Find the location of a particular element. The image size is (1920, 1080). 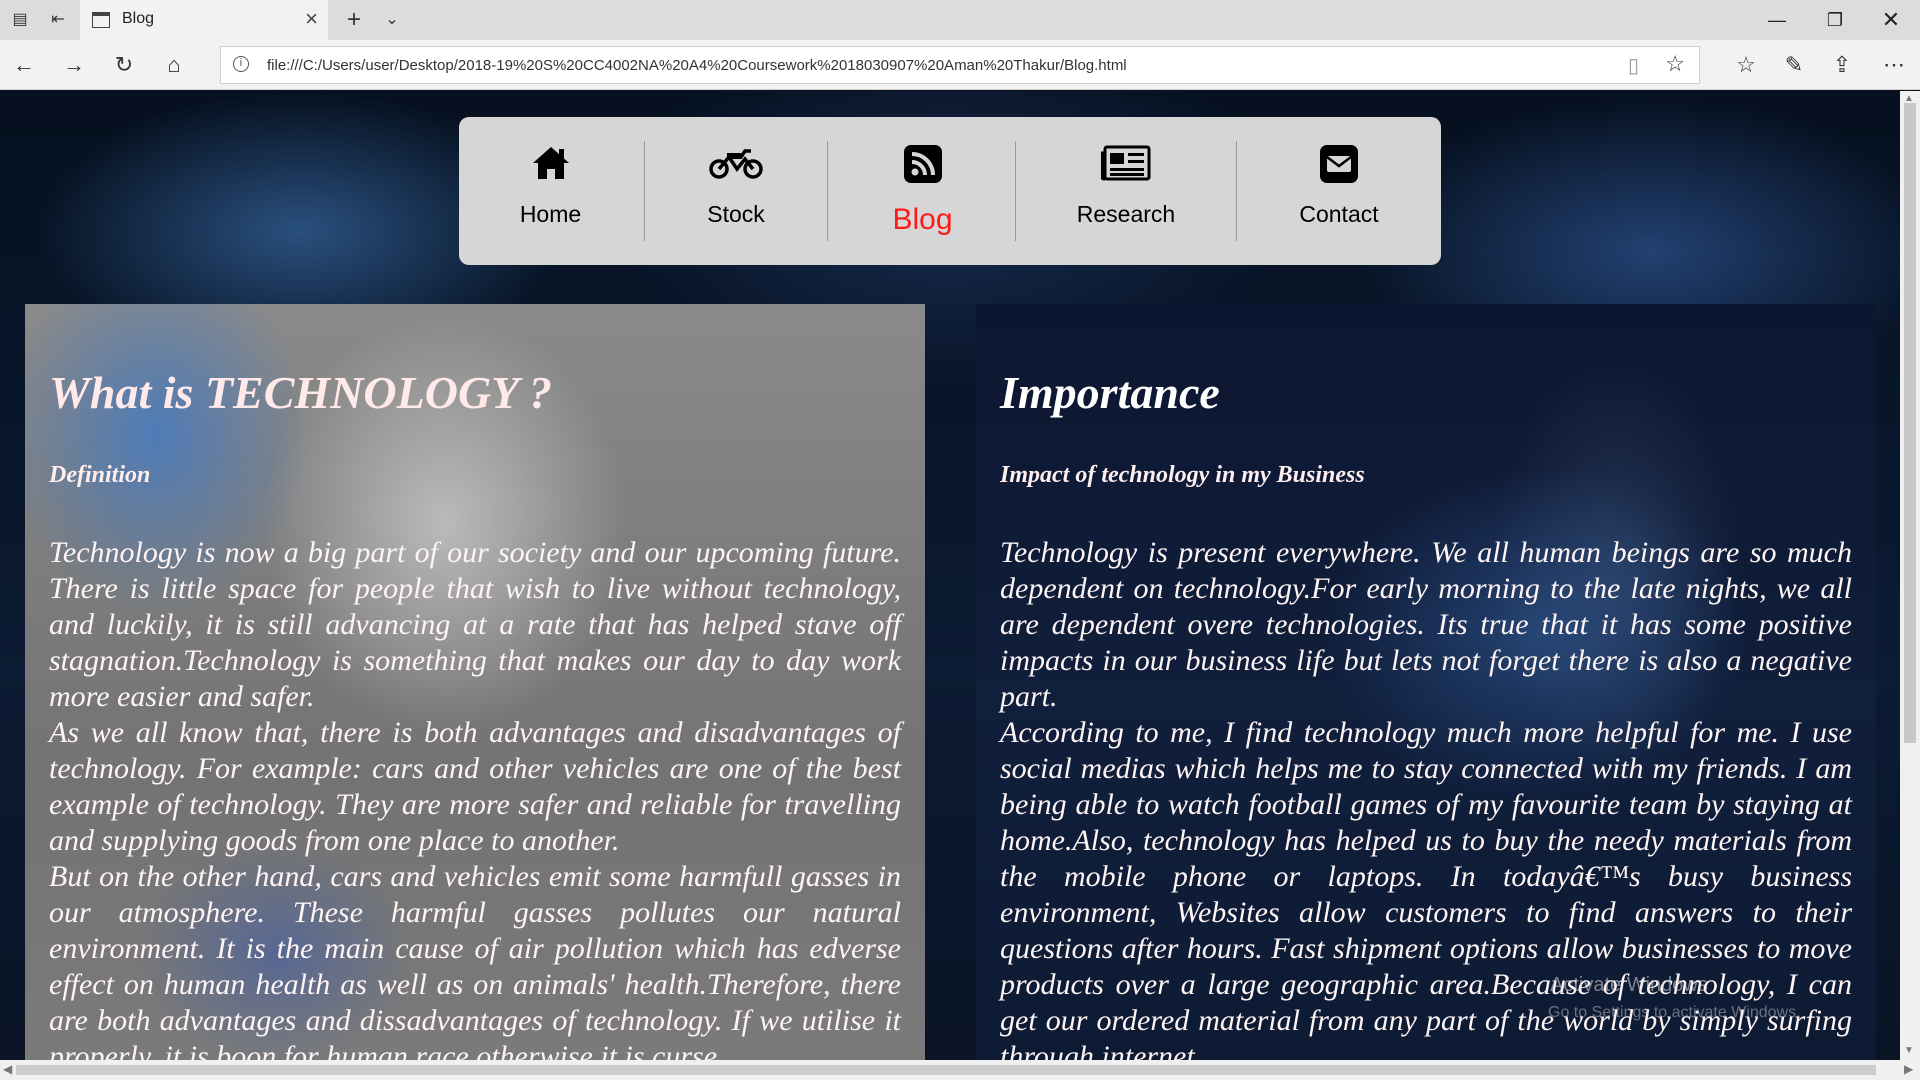

activation-hint: Go to Settings to activate Windows. is located at coordinates (1674, 1012).